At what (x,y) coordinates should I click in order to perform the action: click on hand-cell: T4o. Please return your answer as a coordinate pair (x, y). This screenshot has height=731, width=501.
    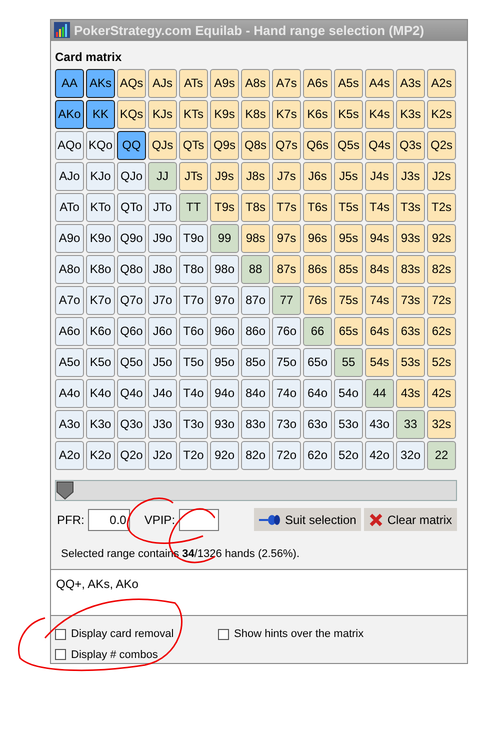
    Looking at the image, I should click on (193, 393).